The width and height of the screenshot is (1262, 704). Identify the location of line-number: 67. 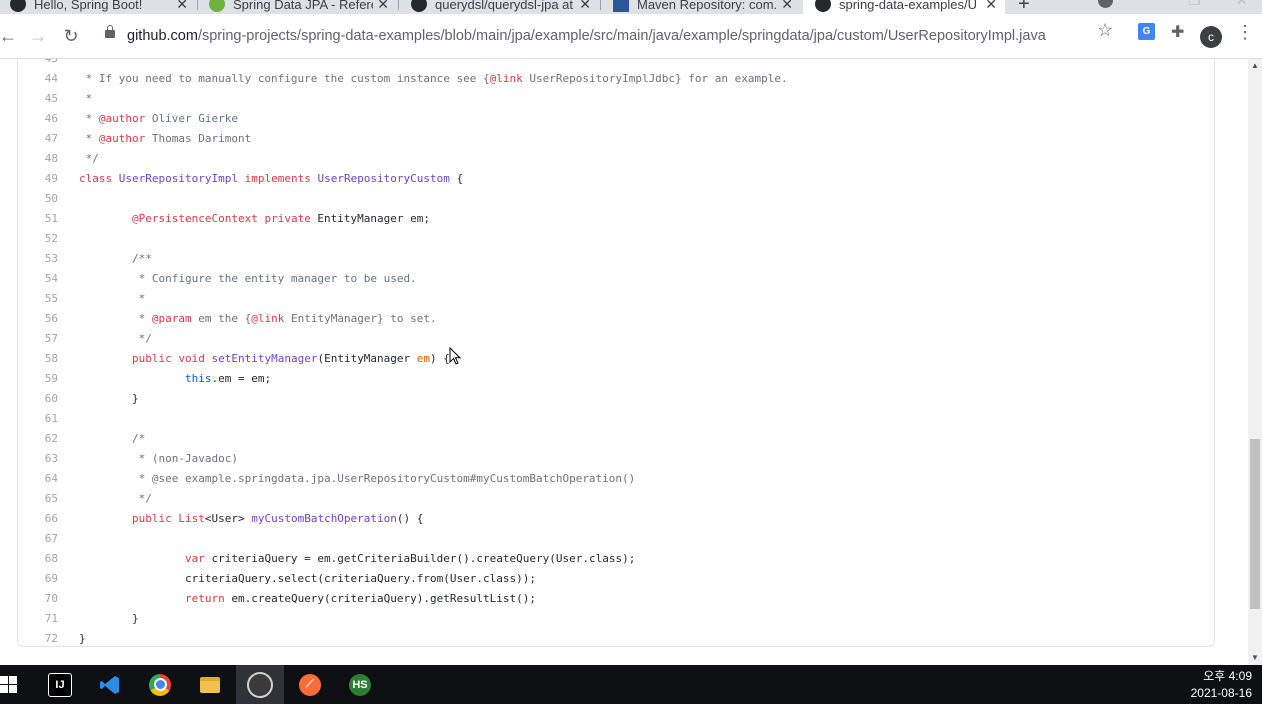
(38, 539).